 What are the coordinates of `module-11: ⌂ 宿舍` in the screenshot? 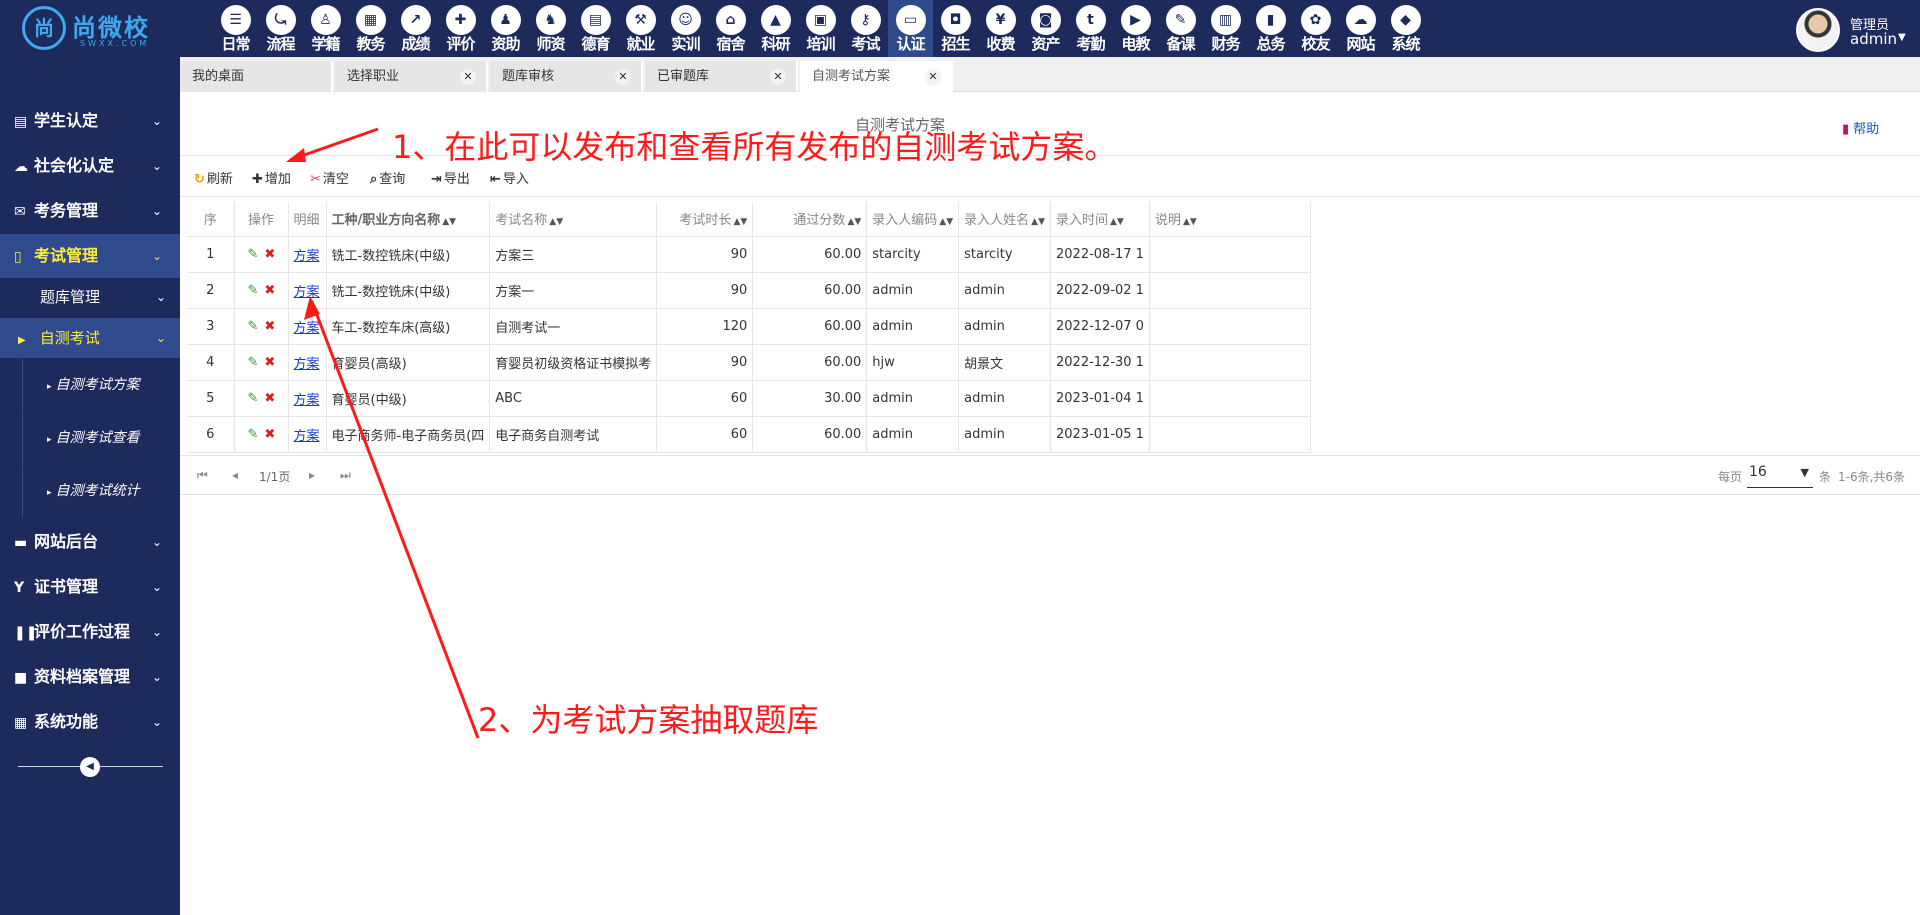 It's located at (730, 28).